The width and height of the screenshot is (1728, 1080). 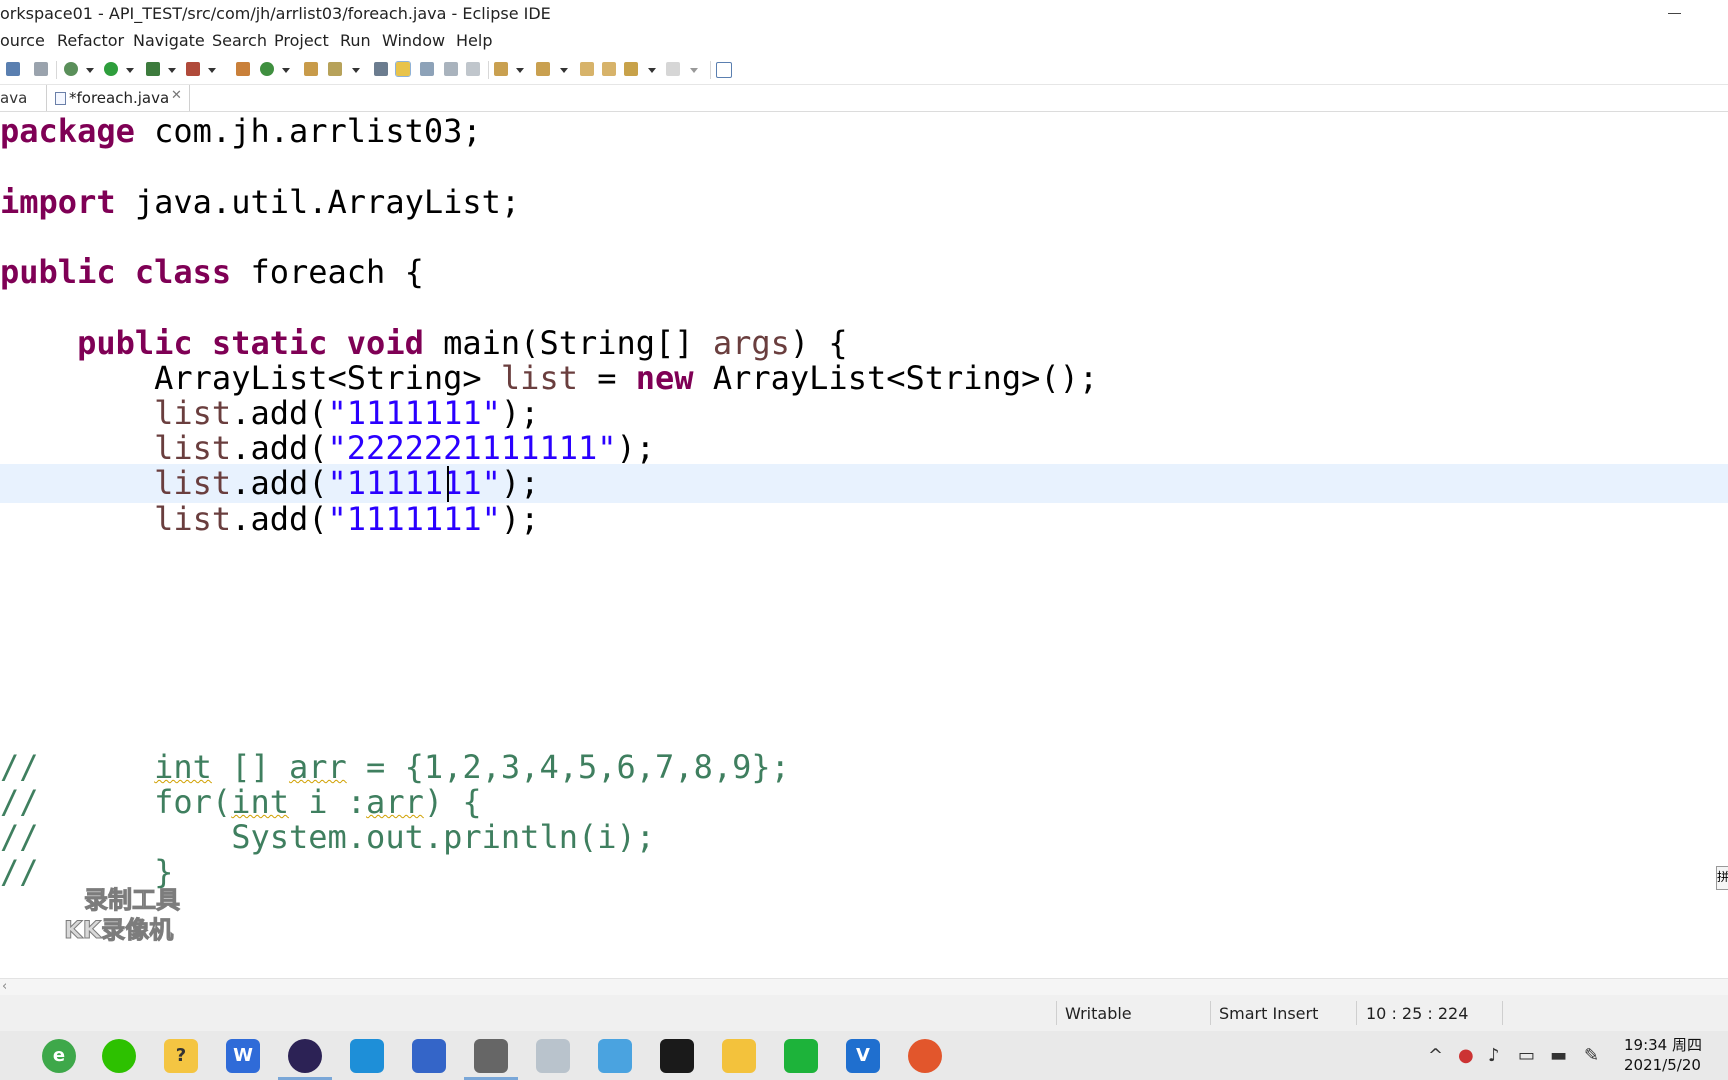 I want to click on browser-icon: e, so click(x=59, y=1056).